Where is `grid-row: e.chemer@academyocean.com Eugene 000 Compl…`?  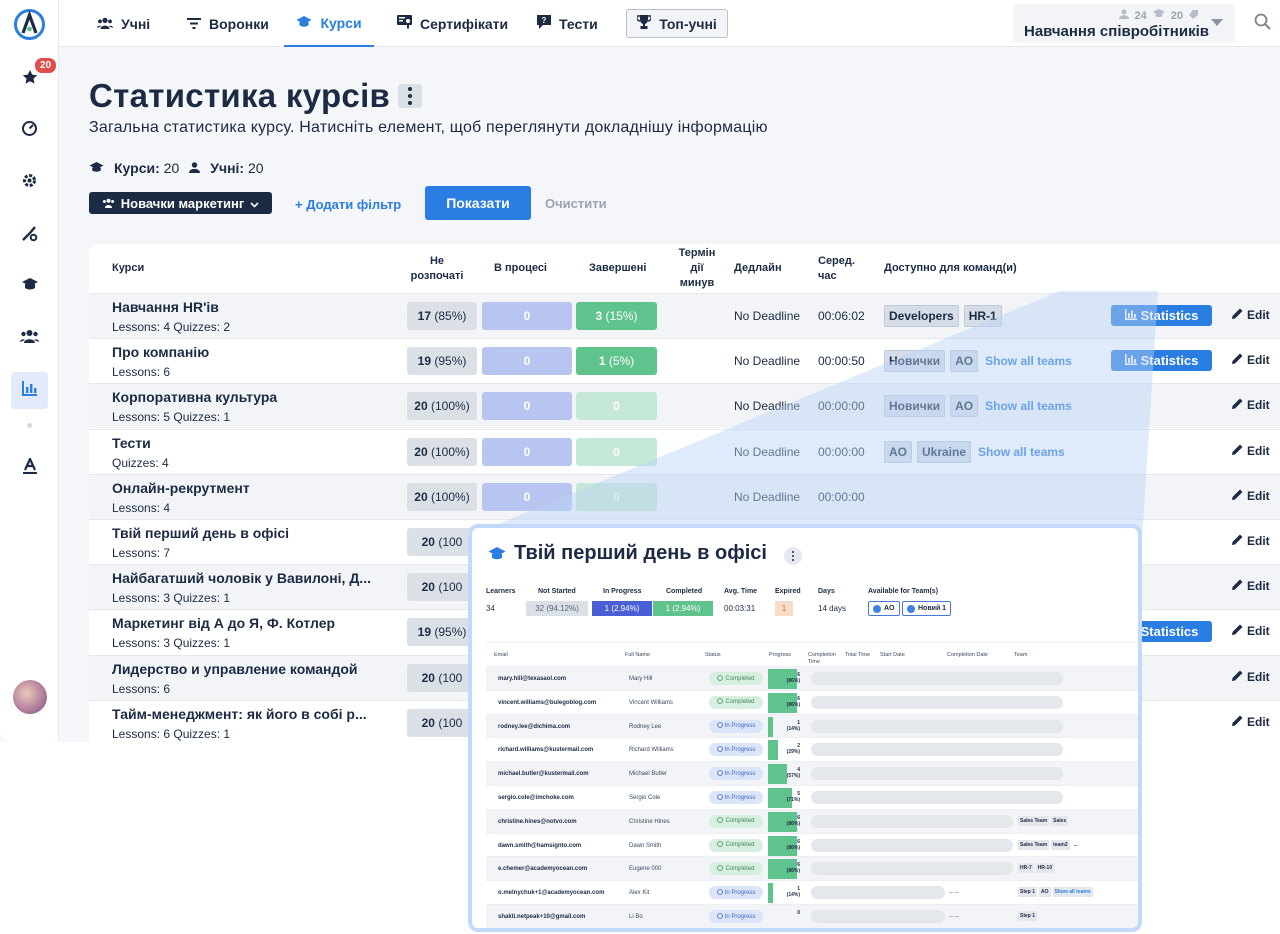 grid-row: e.chemer@academyocean.com Eugene 000 Compl… is located at coordinates (812, 868).